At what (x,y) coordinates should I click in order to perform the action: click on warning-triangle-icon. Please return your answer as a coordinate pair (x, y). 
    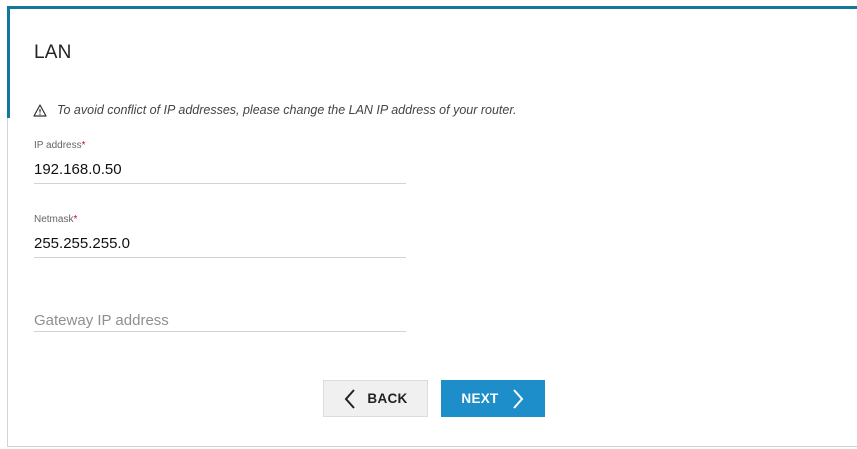
    Looking at the image, I should click on (40, 110).